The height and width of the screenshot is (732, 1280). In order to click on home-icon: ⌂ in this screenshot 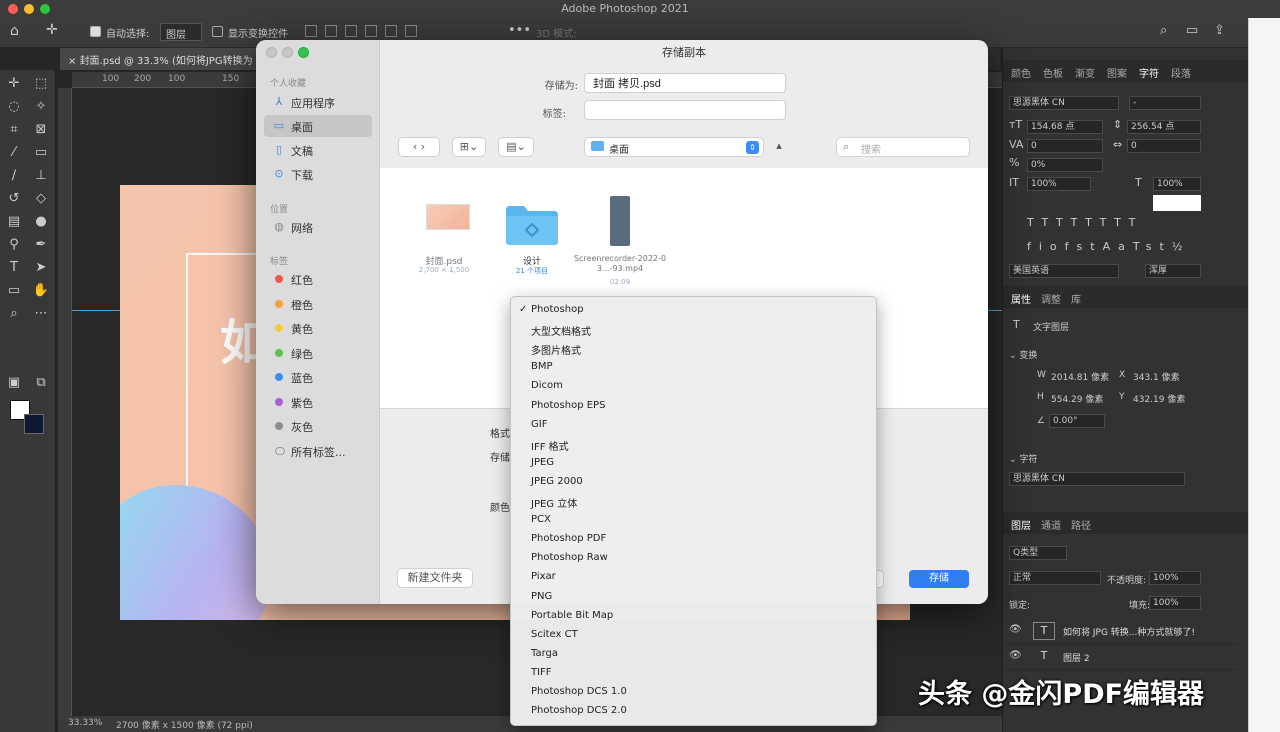, I will do `click(14, 31)`.